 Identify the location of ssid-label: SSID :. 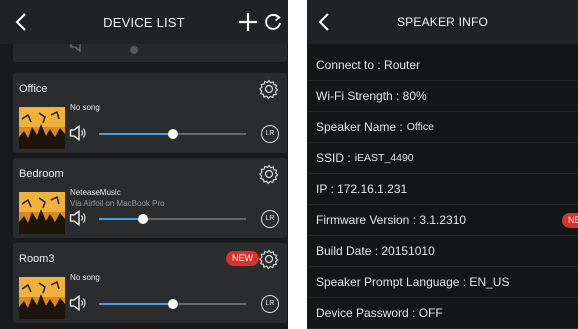
(333, 158).